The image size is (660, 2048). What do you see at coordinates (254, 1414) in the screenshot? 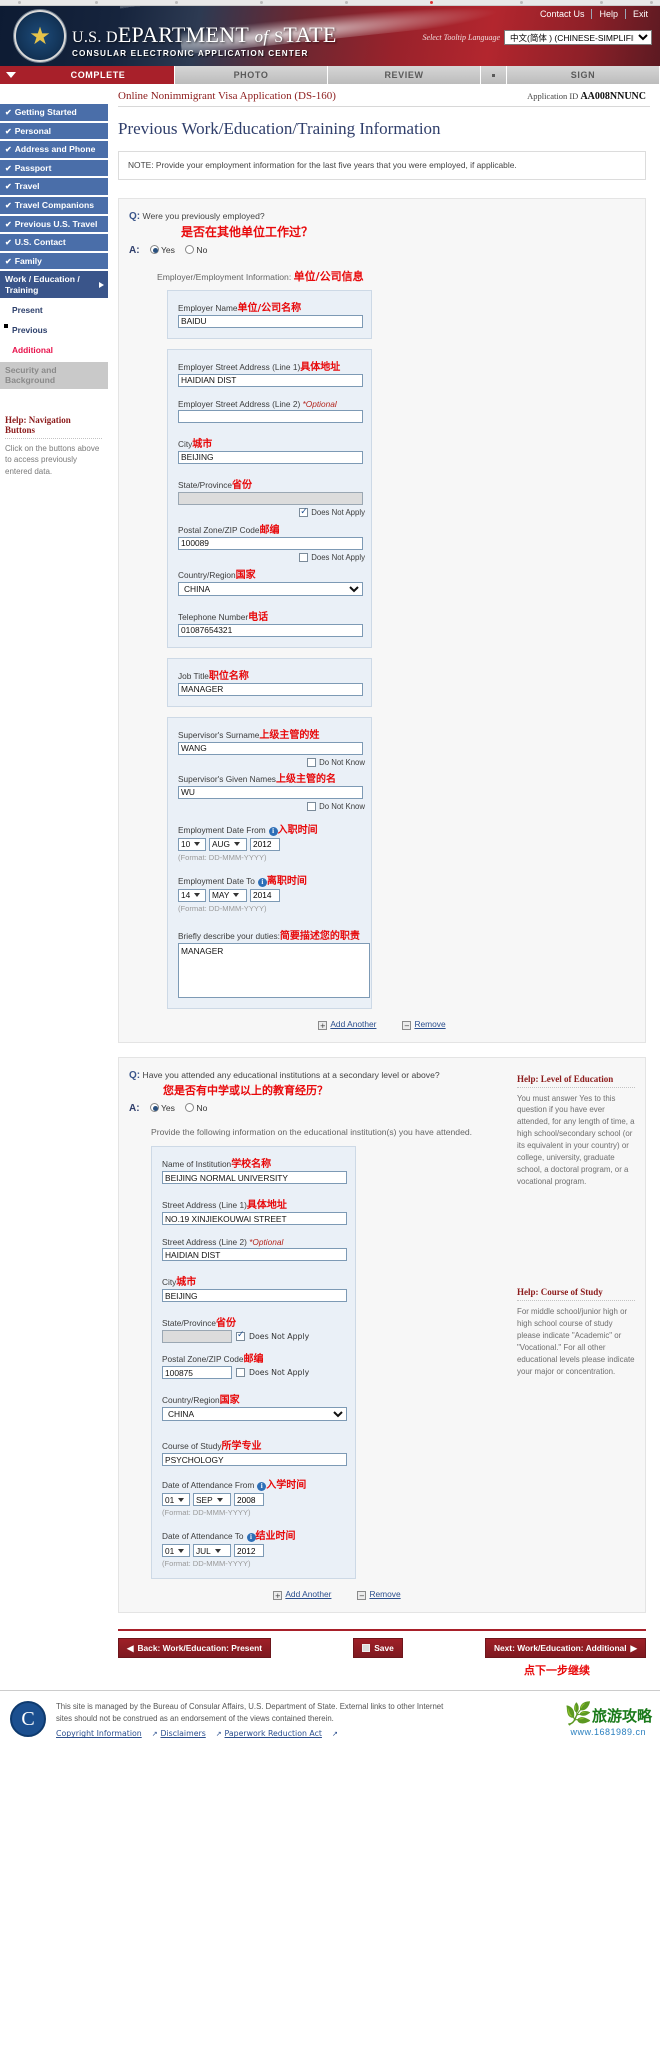
I see `edu-country-select: CHINA` at bounding box center [254, 1414].